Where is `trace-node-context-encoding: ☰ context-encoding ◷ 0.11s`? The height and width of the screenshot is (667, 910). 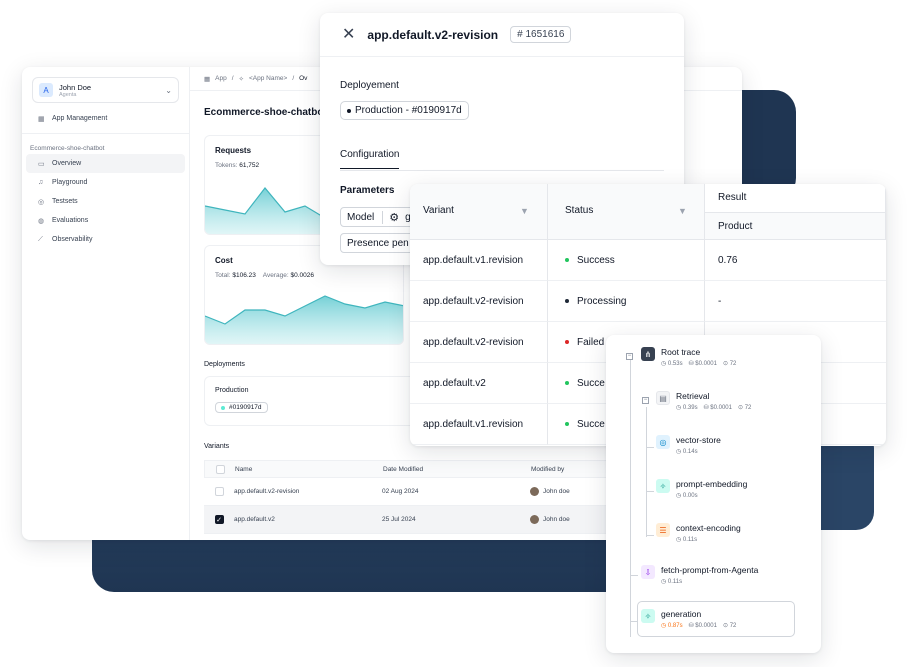
trace-node-context-encoding: ☰ context-encoding ◷ 0.11s is located at coordinates (698, 533).